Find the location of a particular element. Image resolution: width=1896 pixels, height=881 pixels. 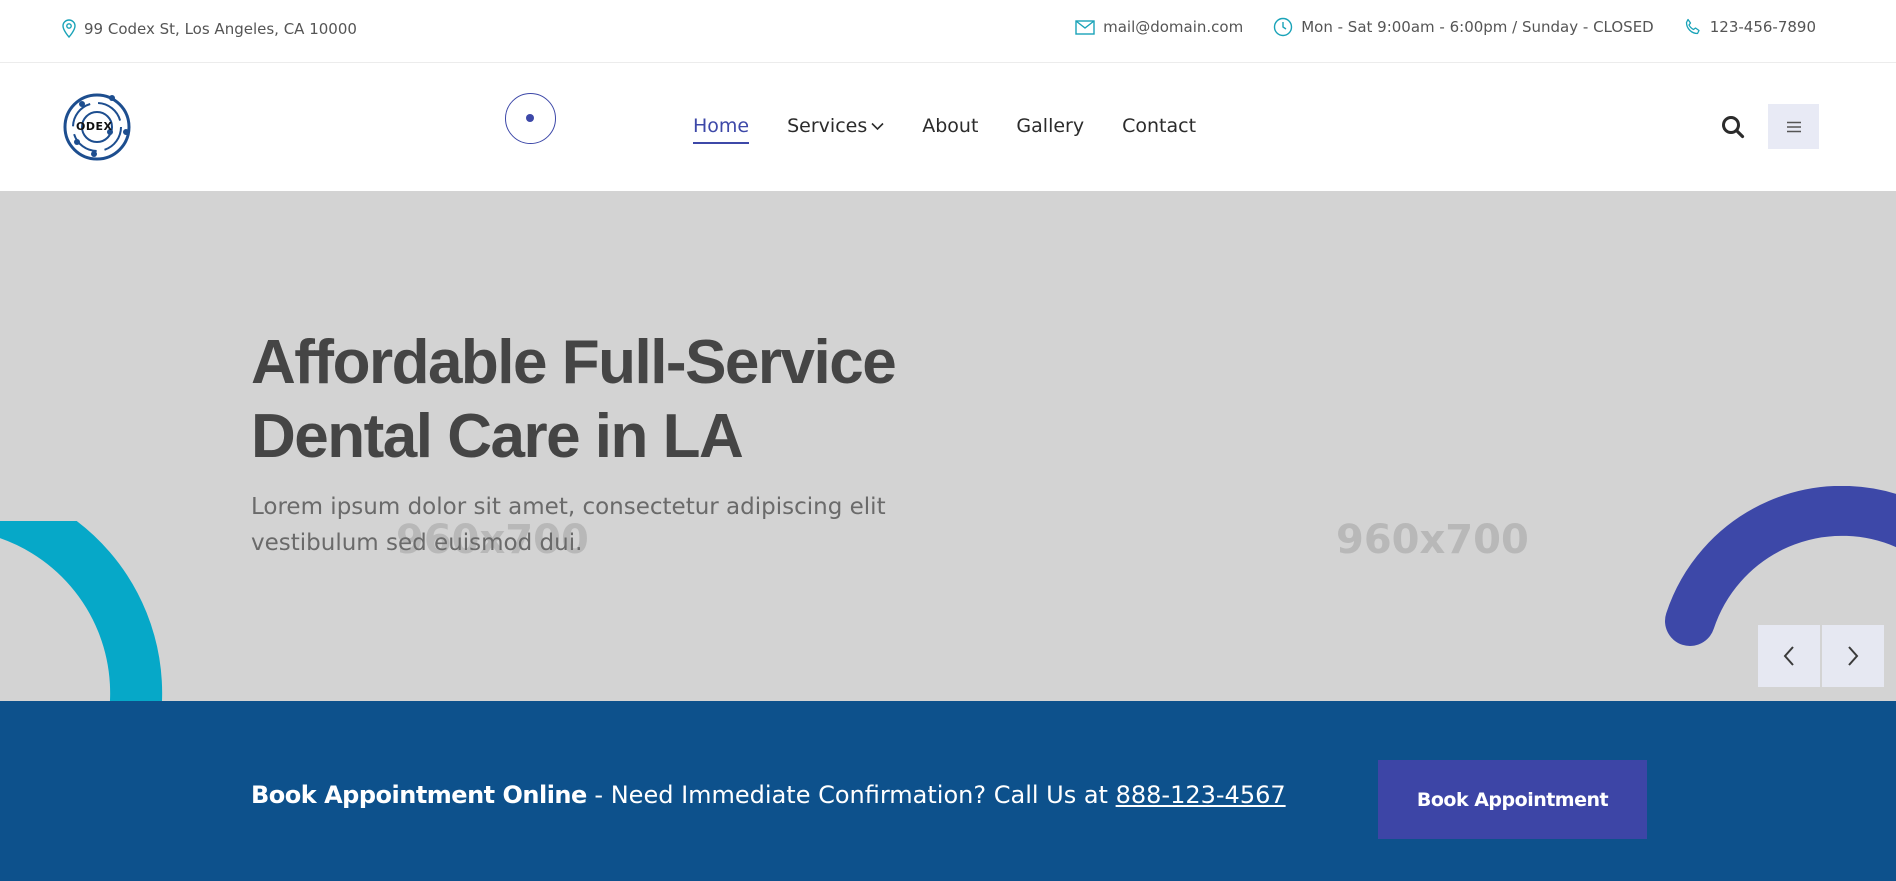

address-item: 99 Codex St, Los Angeles, CA 10000 is located at coordinates (209, 28).